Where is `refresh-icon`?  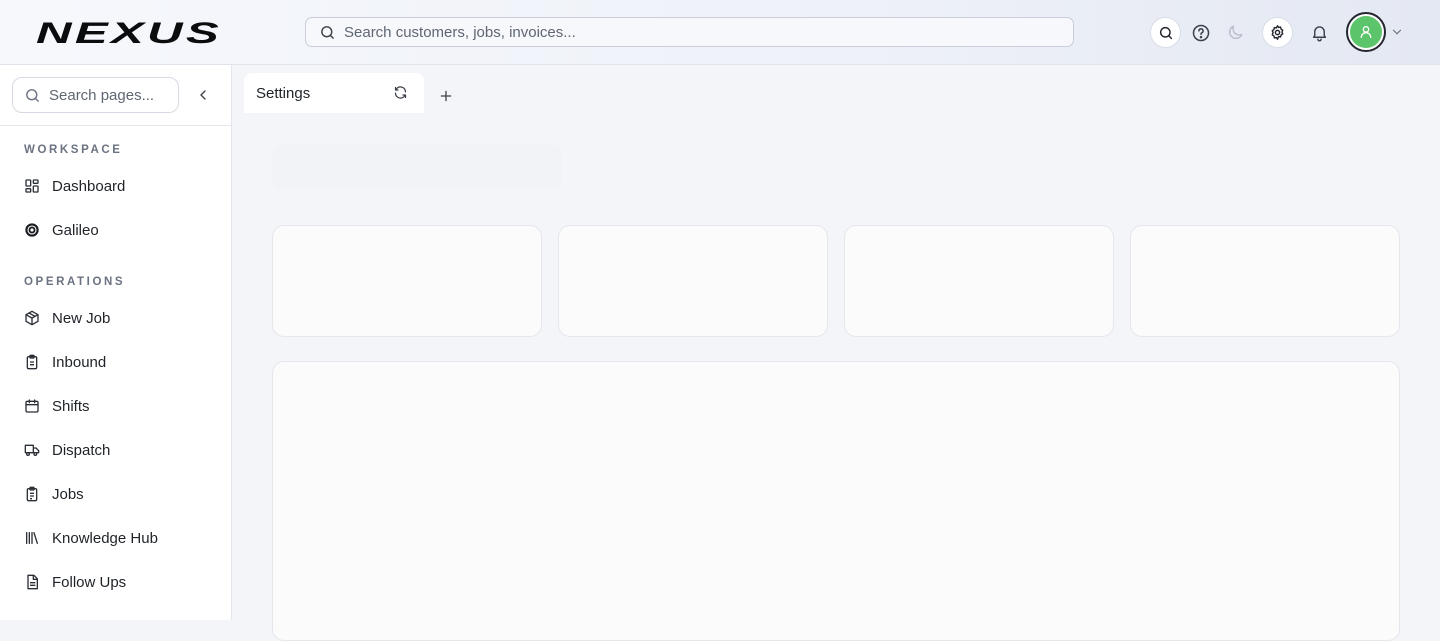
refresh-icon is located at coordinates (400, 92).